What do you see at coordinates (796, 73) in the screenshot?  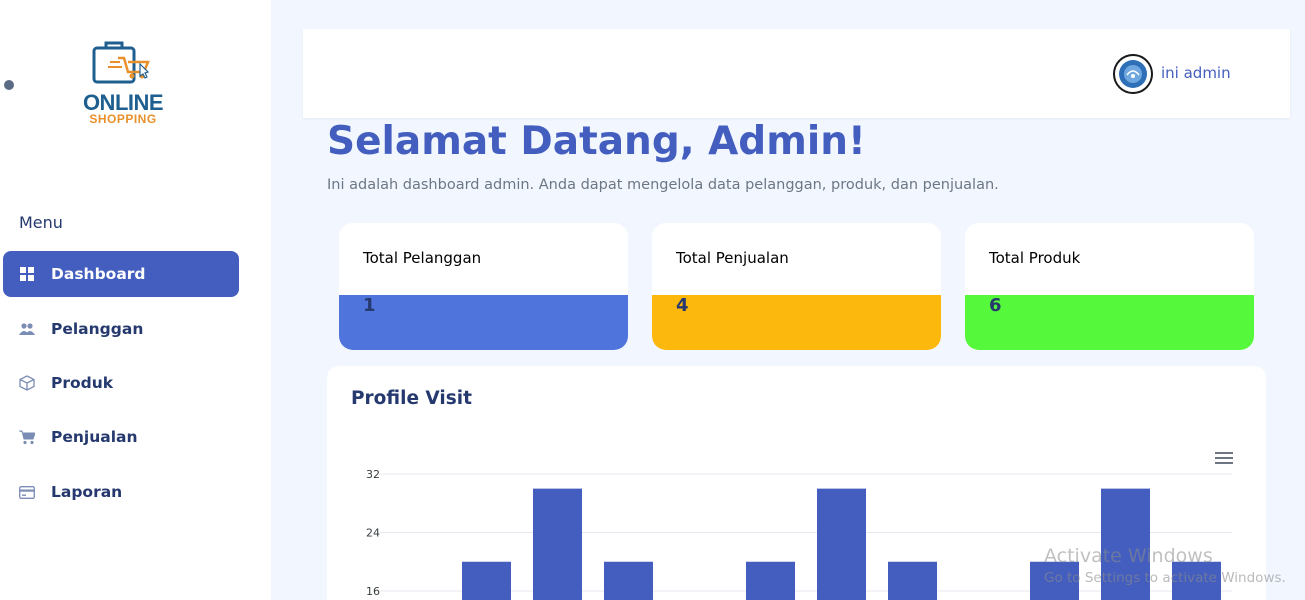 I see `topbar: ini admin` at bounding box center [796, 73].